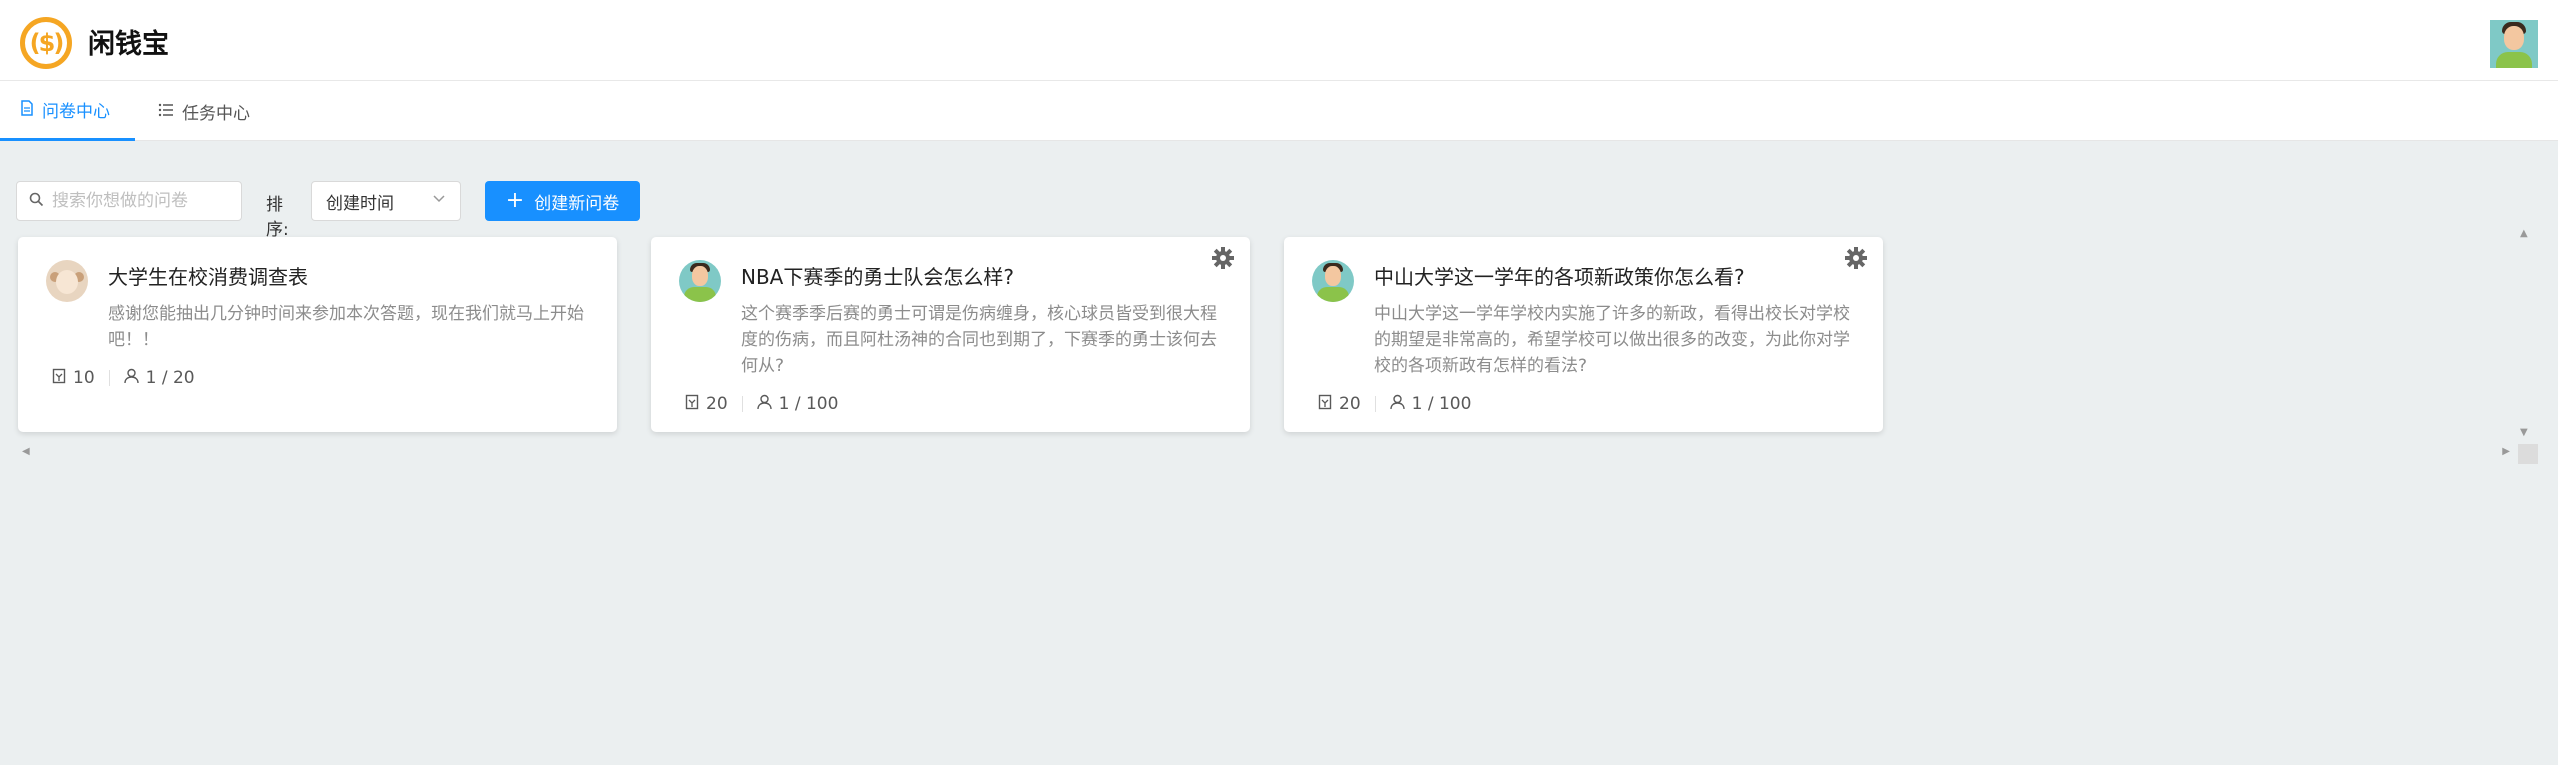  I want to click on sort-value: 创建时间, so click(360, 203).